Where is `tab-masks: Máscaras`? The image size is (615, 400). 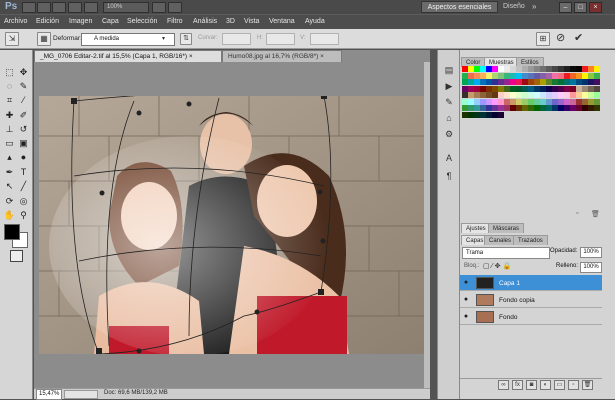 tab-masks: Máscaras is located at coordinates (506, 228).